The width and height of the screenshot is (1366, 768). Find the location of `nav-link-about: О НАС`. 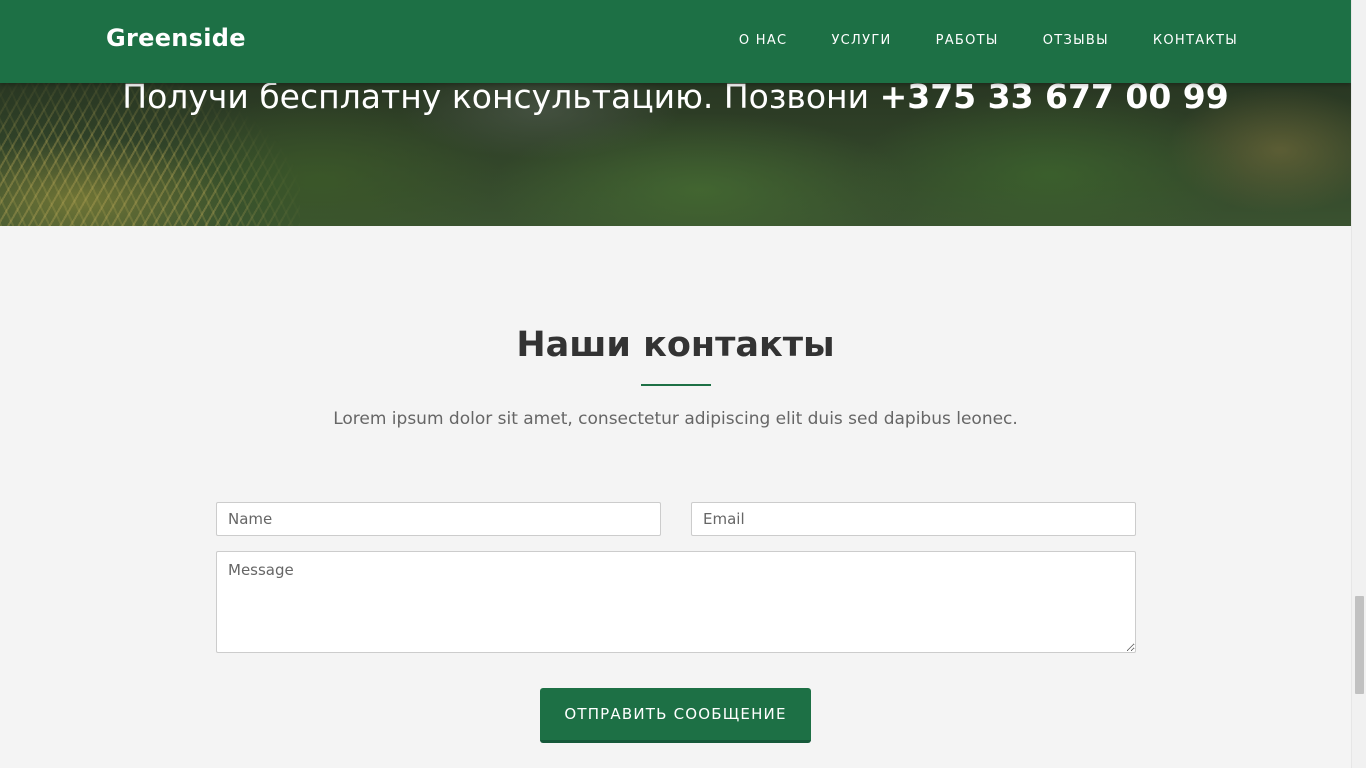

nav-link-about: О НАС is located at coordinates (763, 40).